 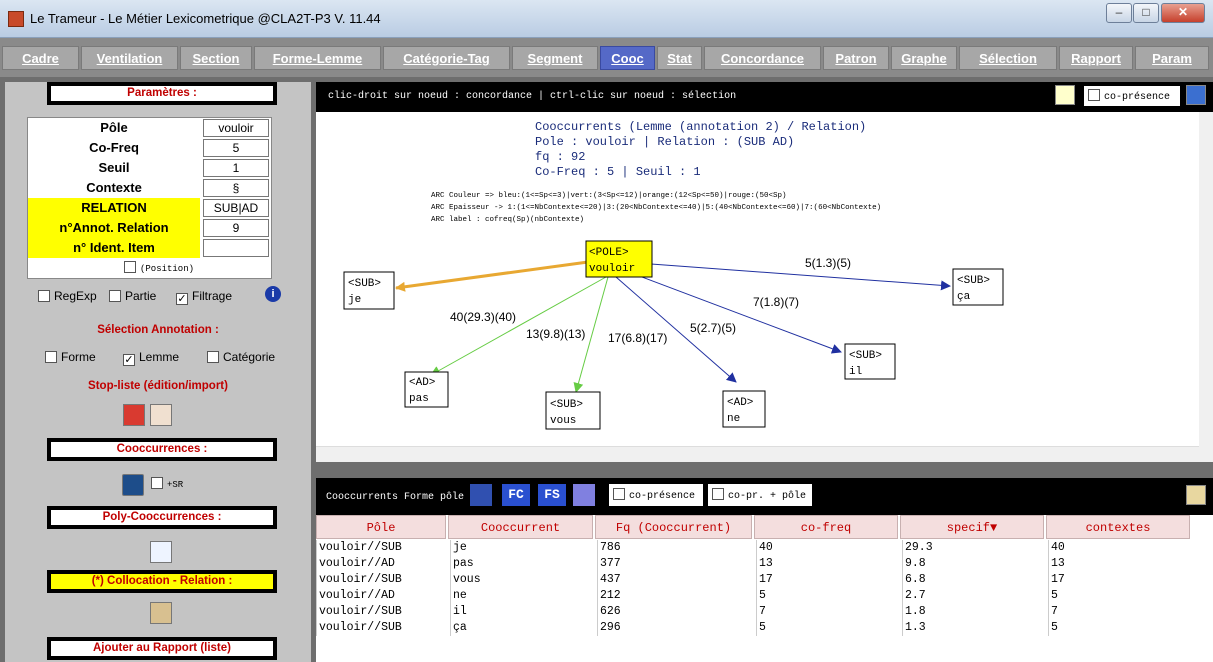 I want to click on tab-forme-lemme: Forme-Lemme, so click(x=317, y=58).